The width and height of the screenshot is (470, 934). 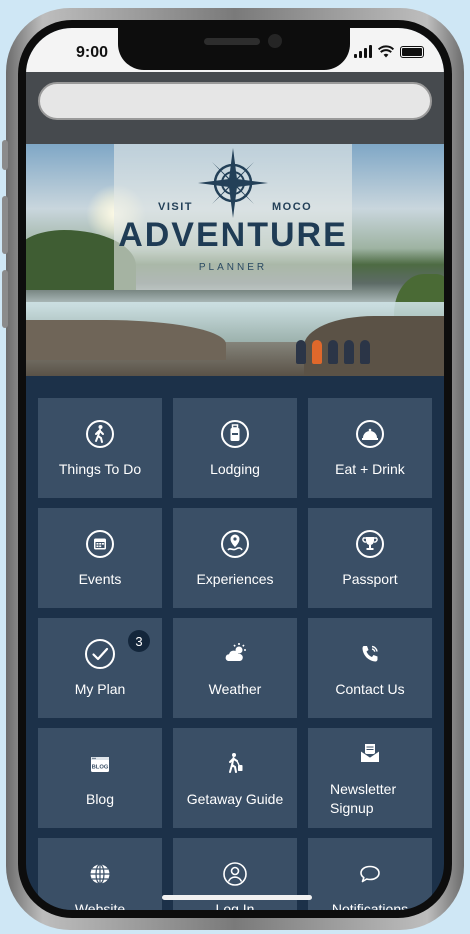 What do you see at coordinates (412, 52) in the screenshot?
I see `battery-icon` at bounding box center [412, 52].